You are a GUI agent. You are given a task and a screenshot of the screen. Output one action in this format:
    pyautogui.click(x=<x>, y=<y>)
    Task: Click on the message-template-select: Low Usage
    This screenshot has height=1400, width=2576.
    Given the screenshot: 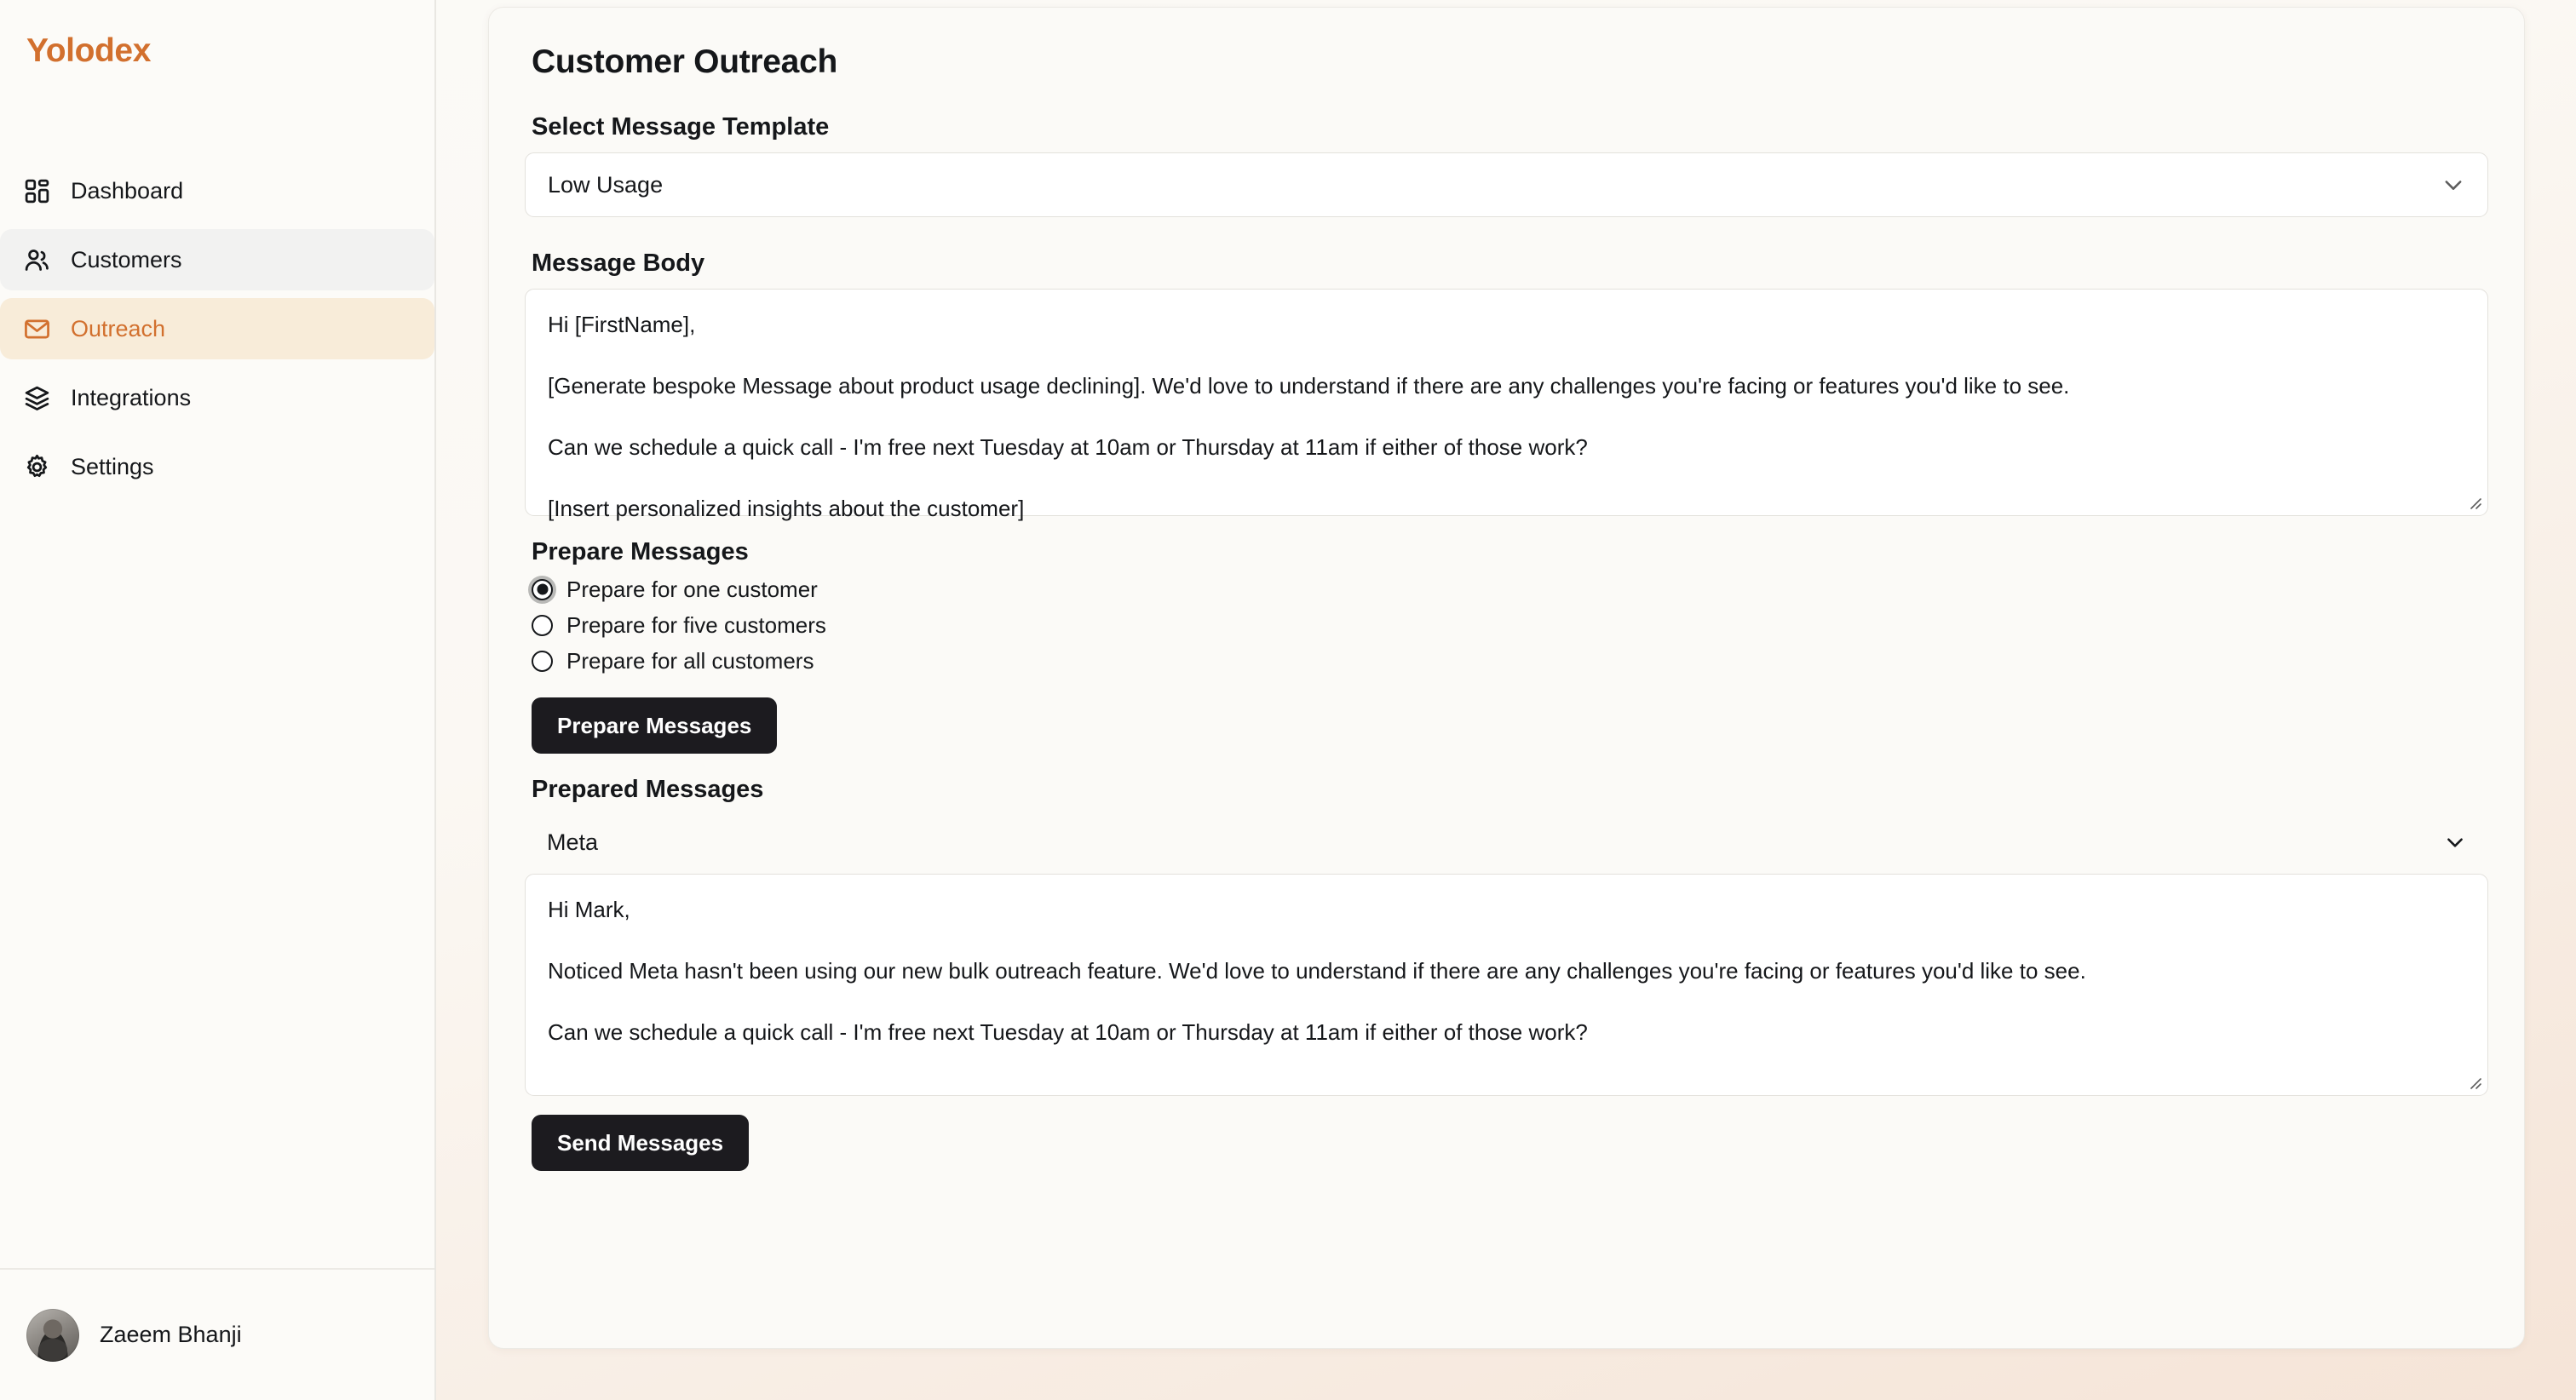 What is the action you would take?
    pyautogui.click(x=1507, y=184)
    